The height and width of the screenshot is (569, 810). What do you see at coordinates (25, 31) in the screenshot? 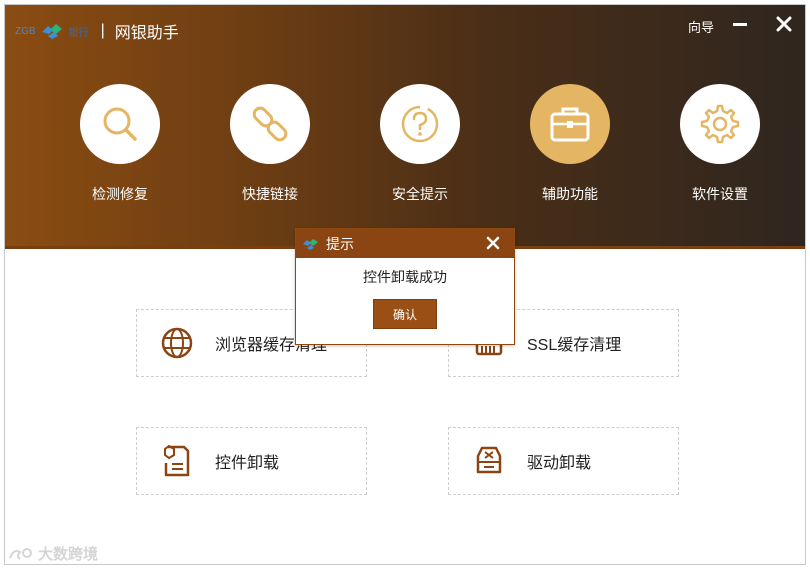
I see `logo-left-text: ZGB` at bounding box center [25, 31].